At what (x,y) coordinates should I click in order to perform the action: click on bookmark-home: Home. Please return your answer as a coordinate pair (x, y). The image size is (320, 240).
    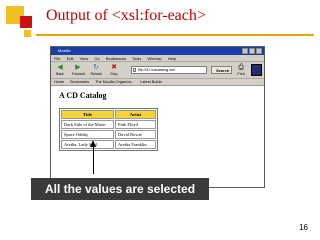
    Looking at the image, I should click on (59, 82).